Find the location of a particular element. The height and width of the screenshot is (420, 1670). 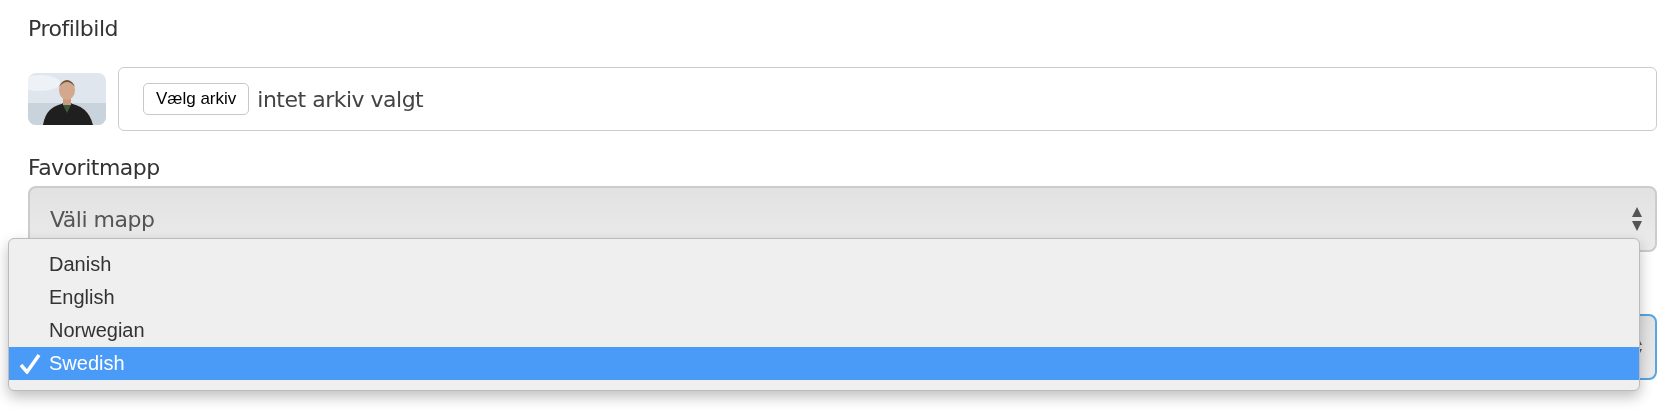

file-status-text: intet arkiv valgt is located at coordinates (340, 99).